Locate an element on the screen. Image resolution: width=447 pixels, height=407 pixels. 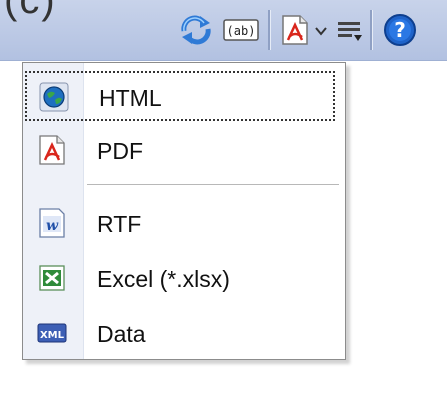
pdf-export-button is located at coordinates (295, 30).